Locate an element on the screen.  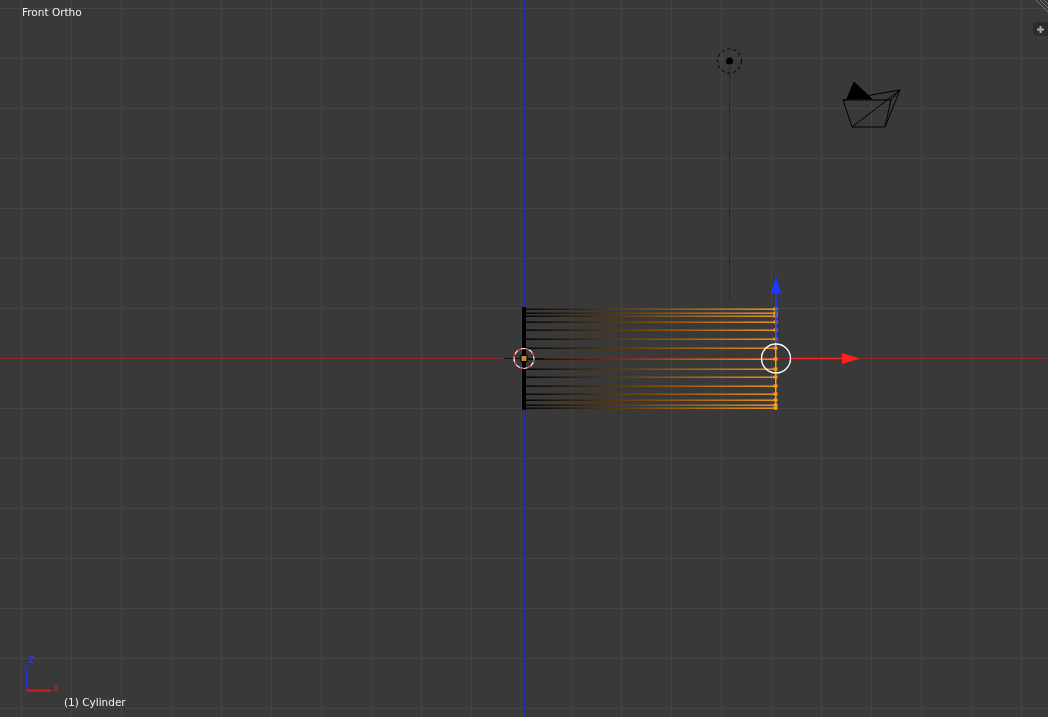
axis-lines-drawing is located at coordinates (38, 678).